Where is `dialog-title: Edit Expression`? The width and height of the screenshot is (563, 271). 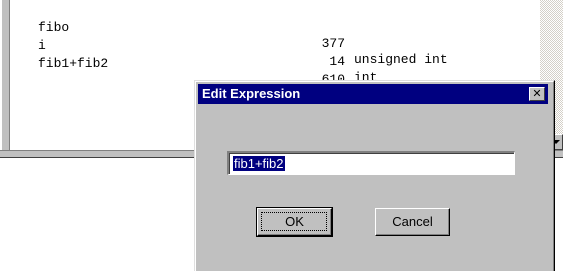
dialog-title: Edit Expression is located at coordinates (251, 93).